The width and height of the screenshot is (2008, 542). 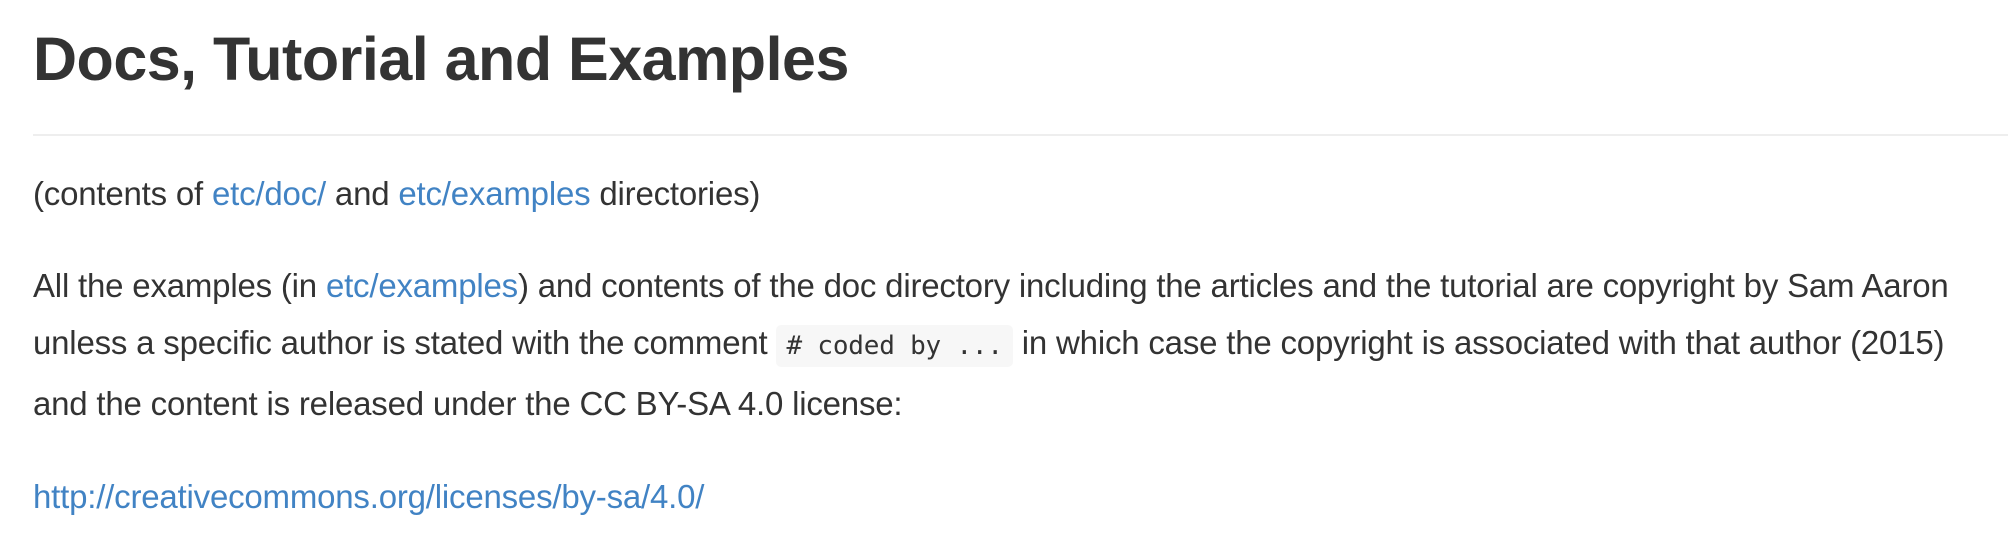 I want to click on etc-examples-link: etc/examples, so click(x=494, y=193).